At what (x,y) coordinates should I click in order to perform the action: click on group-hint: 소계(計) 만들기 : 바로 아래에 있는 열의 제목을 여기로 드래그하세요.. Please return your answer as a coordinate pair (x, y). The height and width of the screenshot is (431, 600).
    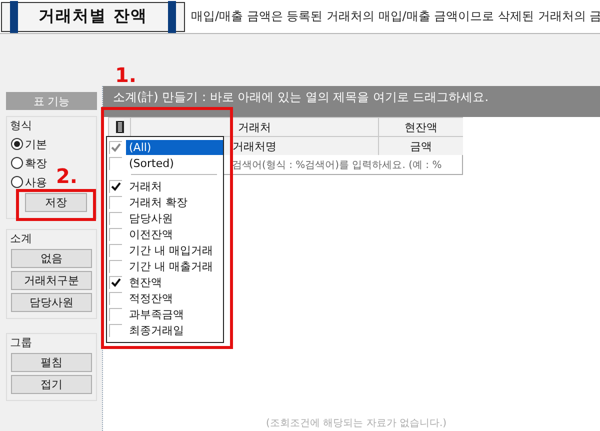
    Looking at the image, I should click on (301, 97).